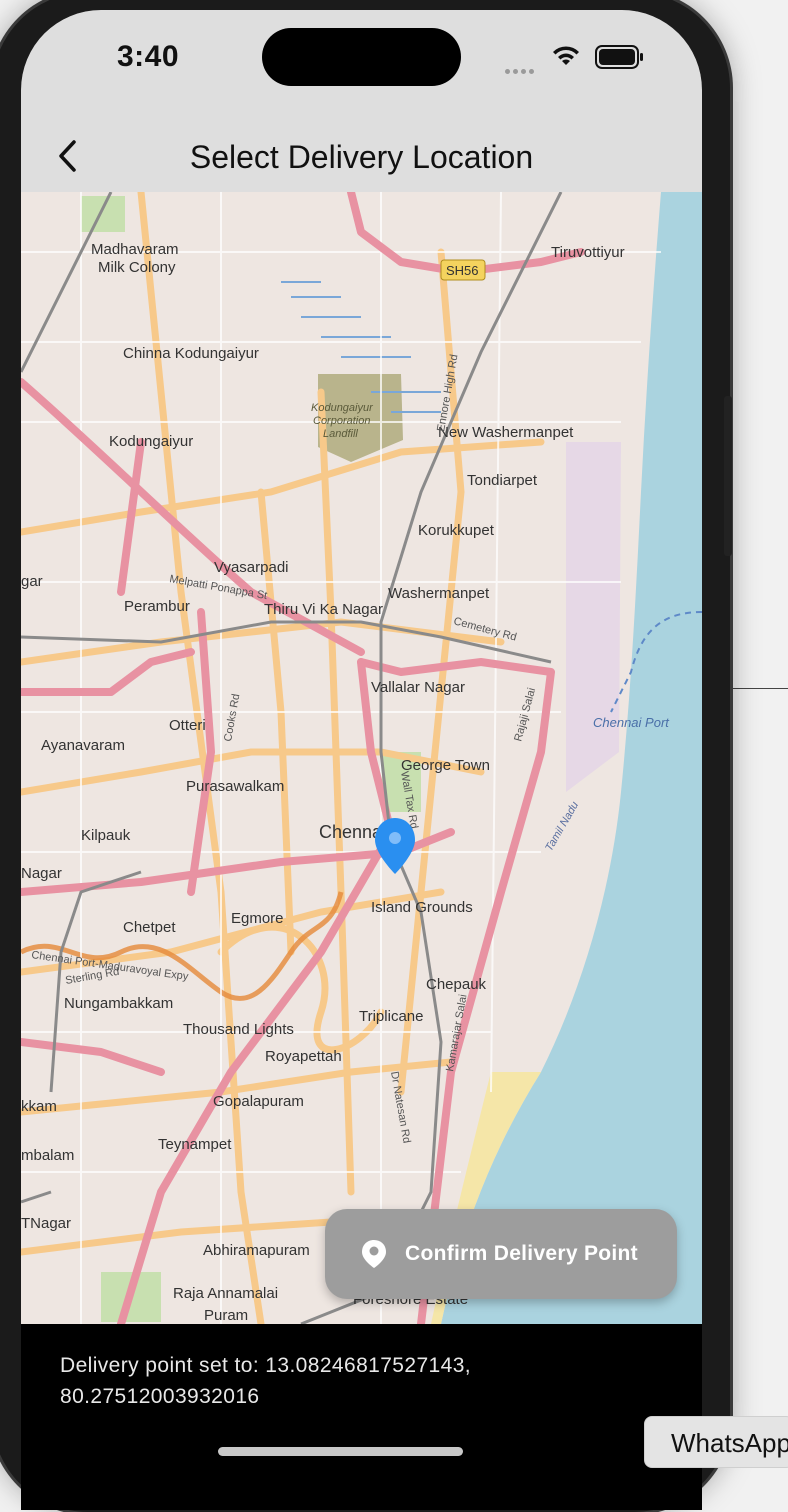 This screenshot has width=788, height=1512. Describe the element at coordinates (103, 214) in the screenshot. I see `map-park` at that location.